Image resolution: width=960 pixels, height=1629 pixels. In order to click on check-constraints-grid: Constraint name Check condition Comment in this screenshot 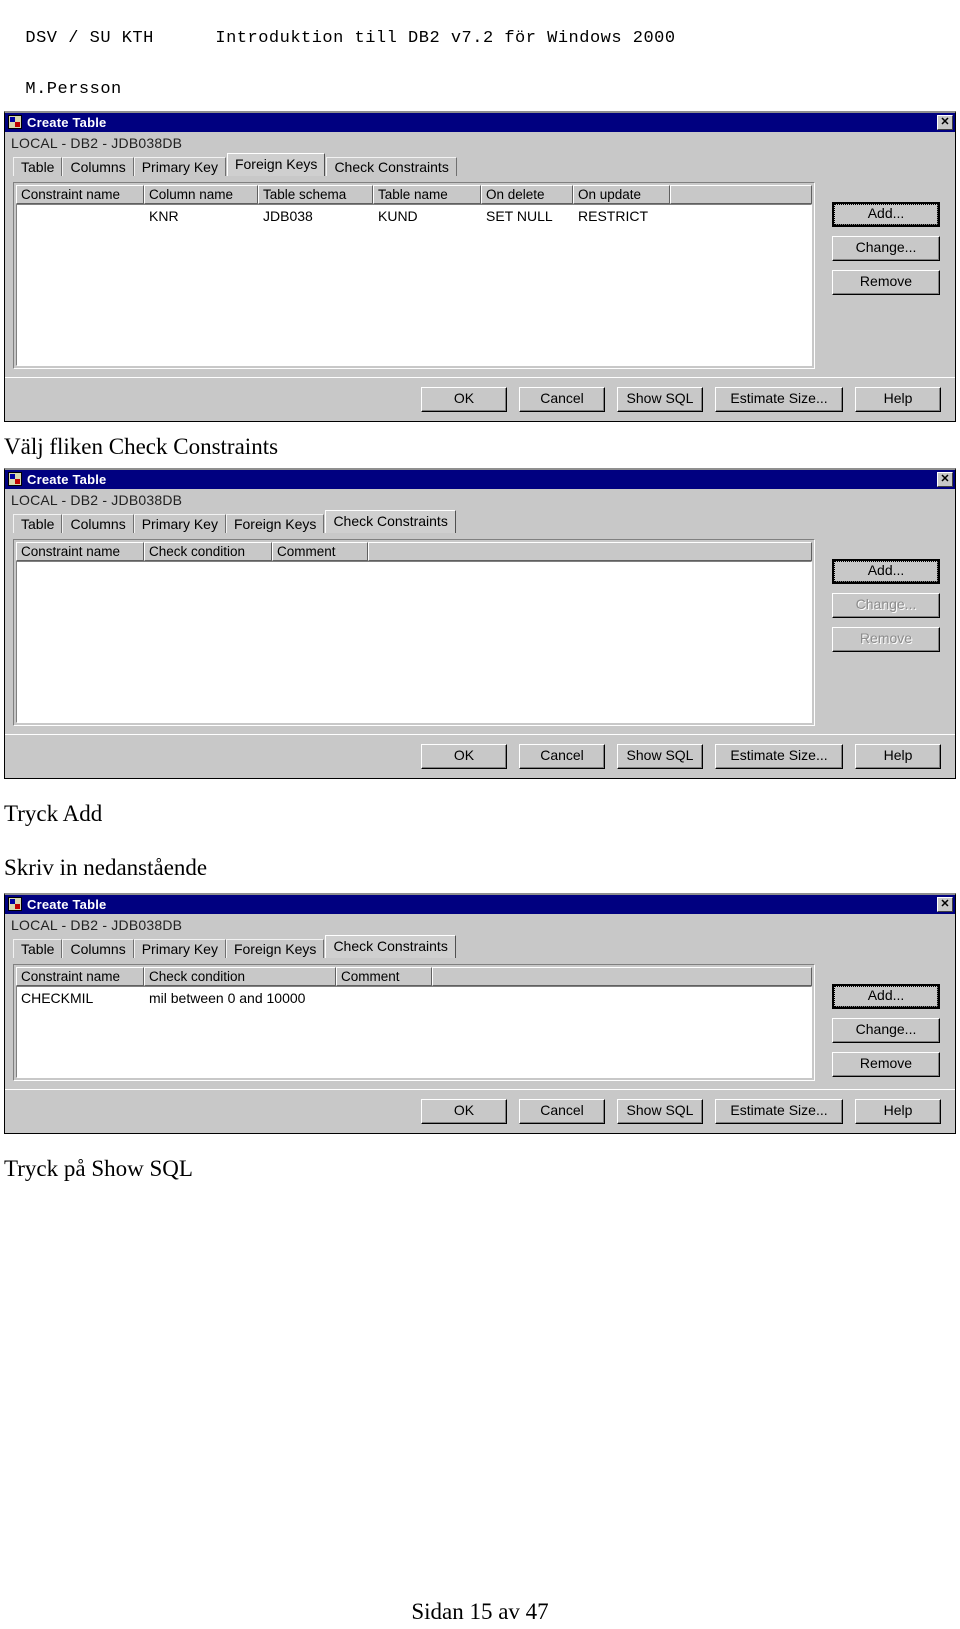, I will do `click(414, 632)`.